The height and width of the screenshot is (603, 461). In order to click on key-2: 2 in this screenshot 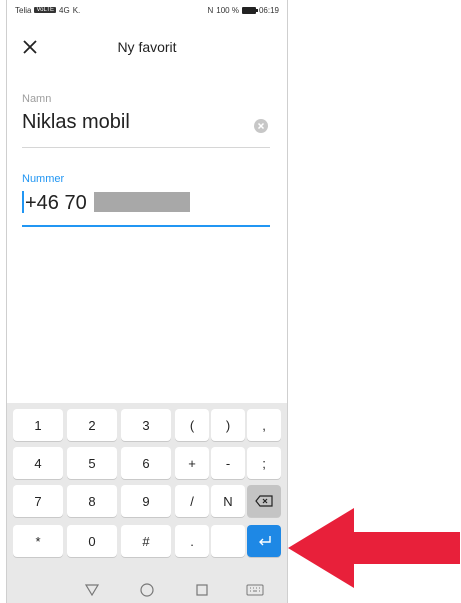, I will do `click(92, 425)`.